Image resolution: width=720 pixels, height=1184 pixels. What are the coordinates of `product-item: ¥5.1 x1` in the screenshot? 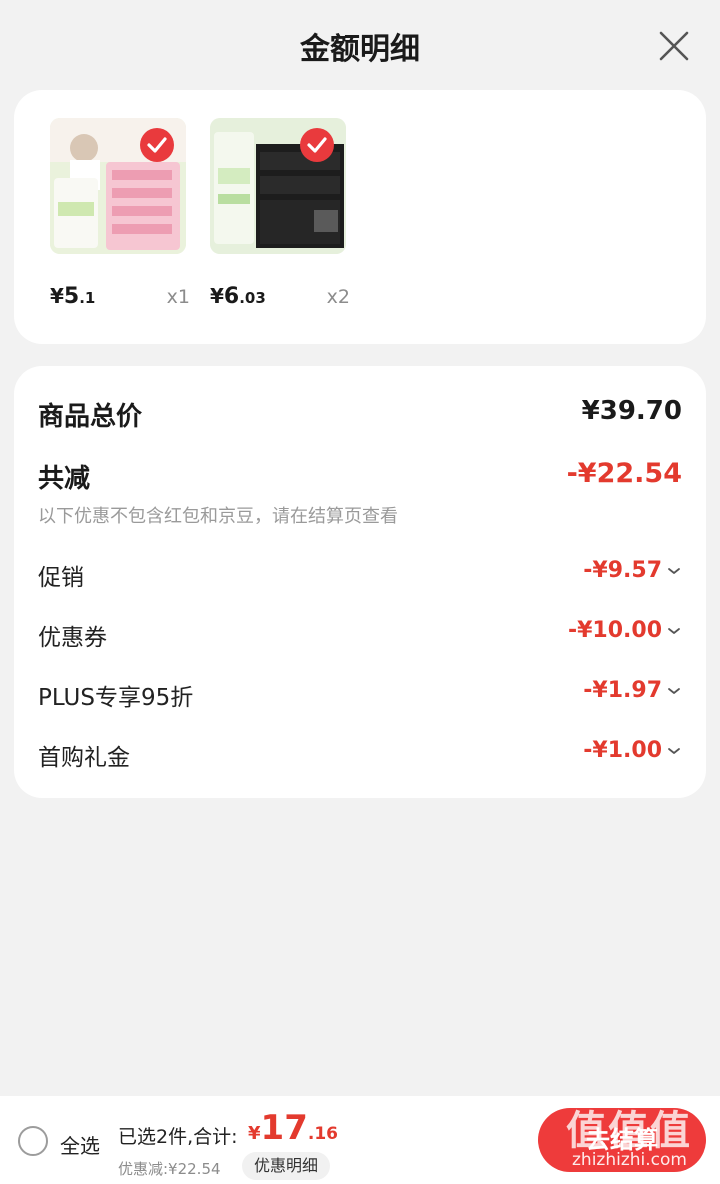 It's located at (120, 213).